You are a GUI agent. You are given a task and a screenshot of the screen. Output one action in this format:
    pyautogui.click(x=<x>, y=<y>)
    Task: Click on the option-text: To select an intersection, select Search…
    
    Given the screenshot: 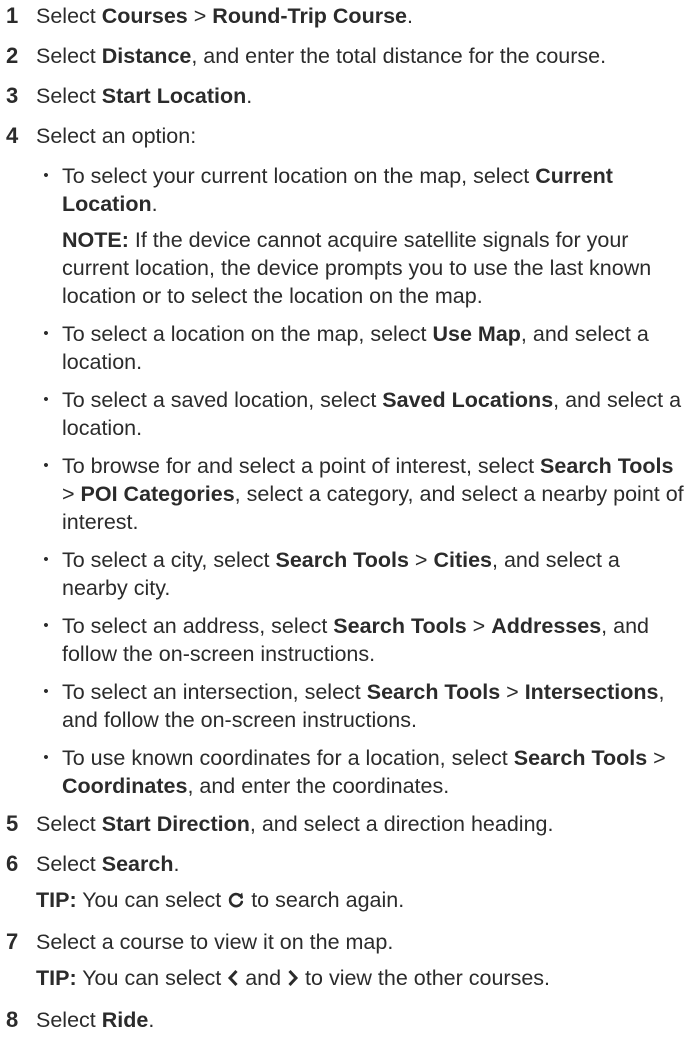 What is the action you would take?
    pyautogui.click(x=375, y=706)
    